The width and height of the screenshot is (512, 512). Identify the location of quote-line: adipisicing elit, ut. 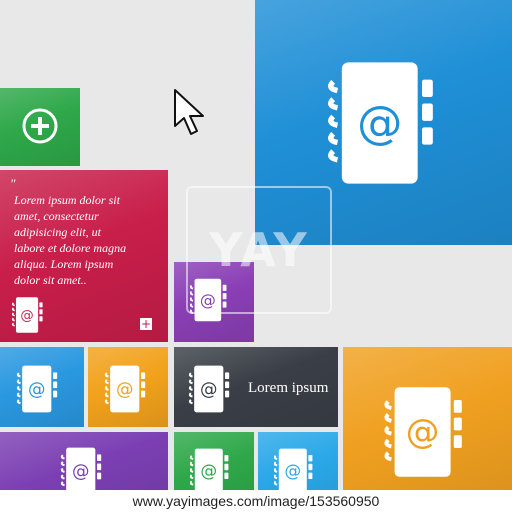
(57, 232).